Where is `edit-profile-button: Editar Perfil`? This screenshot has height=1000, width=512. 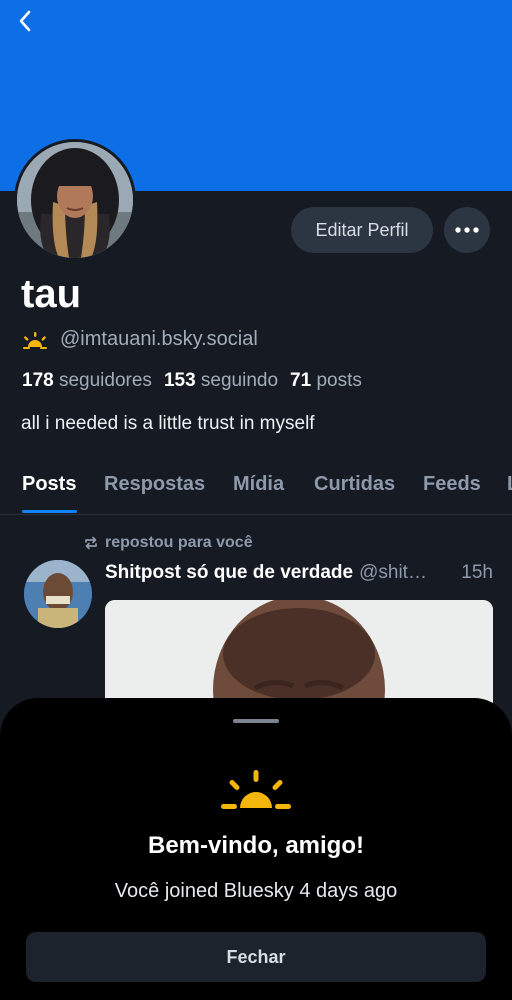
edit-profile-button: Editar Perfil is located at coordinates (362, 230).